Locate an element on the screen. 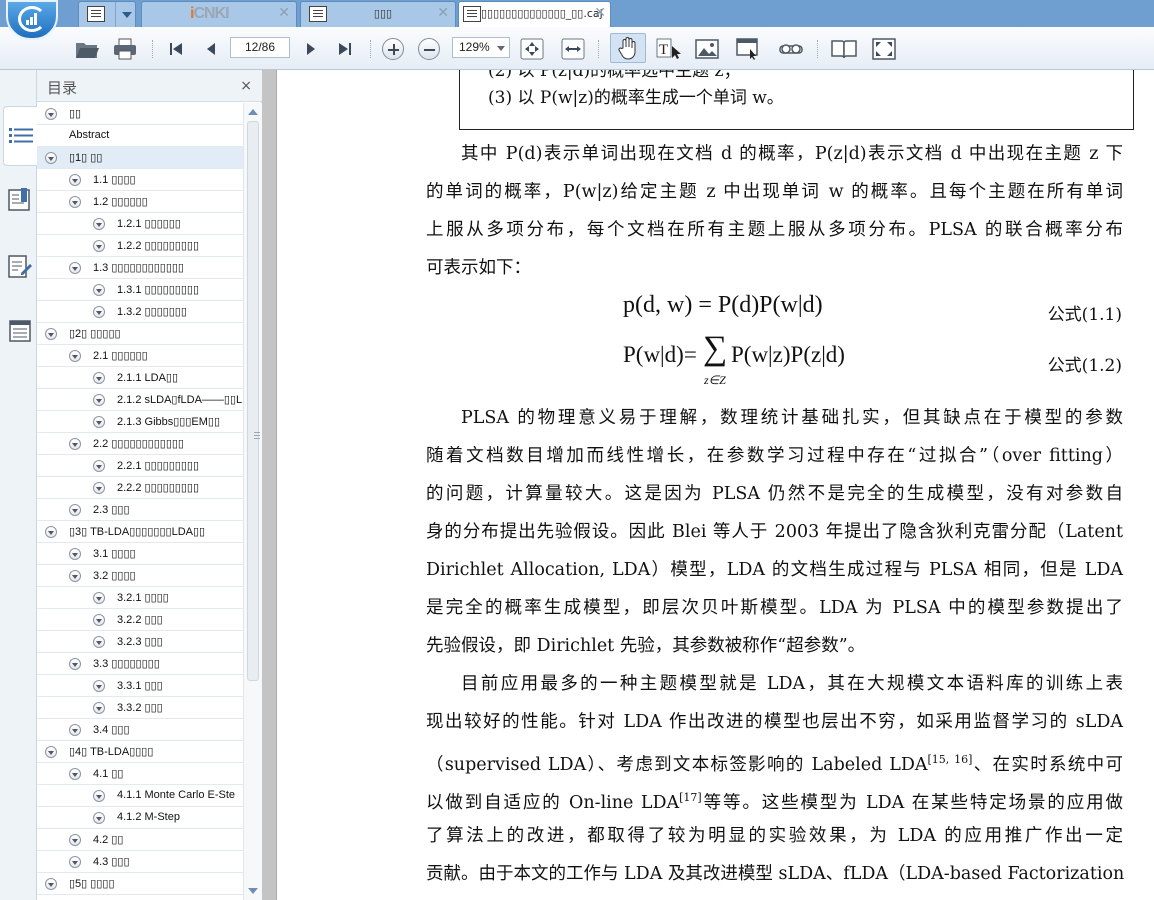 The height and width of the screenshot is (900, 1154). toc-panel-button is located at coordinates (20, 136).